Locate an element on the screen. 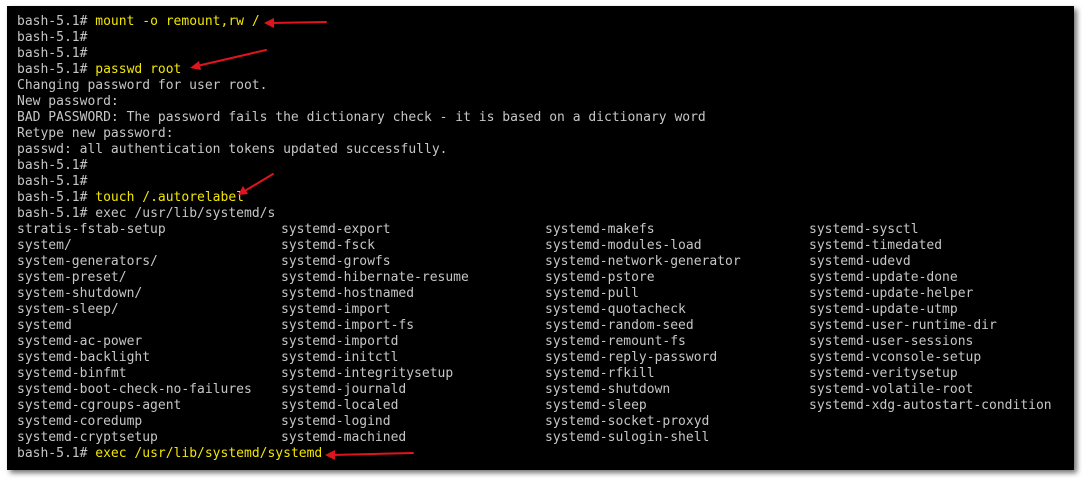 The height and width of the screenshot is (480, 1083). completion-entry: systemd-integritysetup is located at coordinates (367, 373).